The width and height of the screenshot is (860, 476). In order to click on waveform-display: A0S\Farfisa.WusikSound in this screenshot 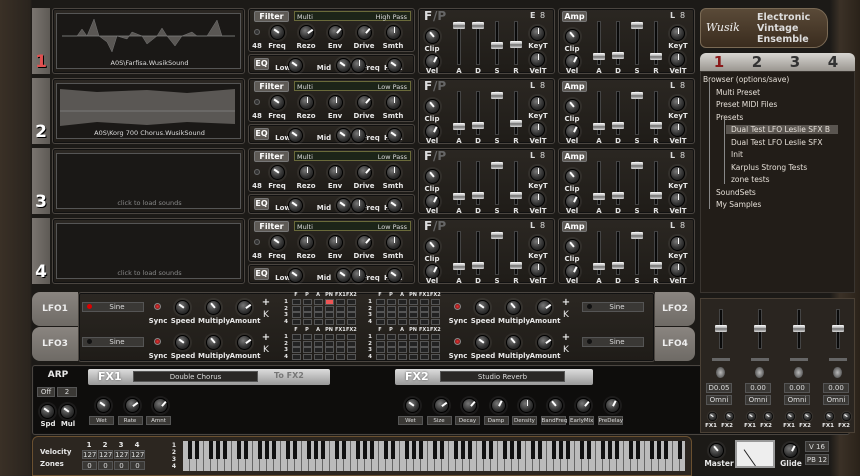, I will do `click(148, 41)`.